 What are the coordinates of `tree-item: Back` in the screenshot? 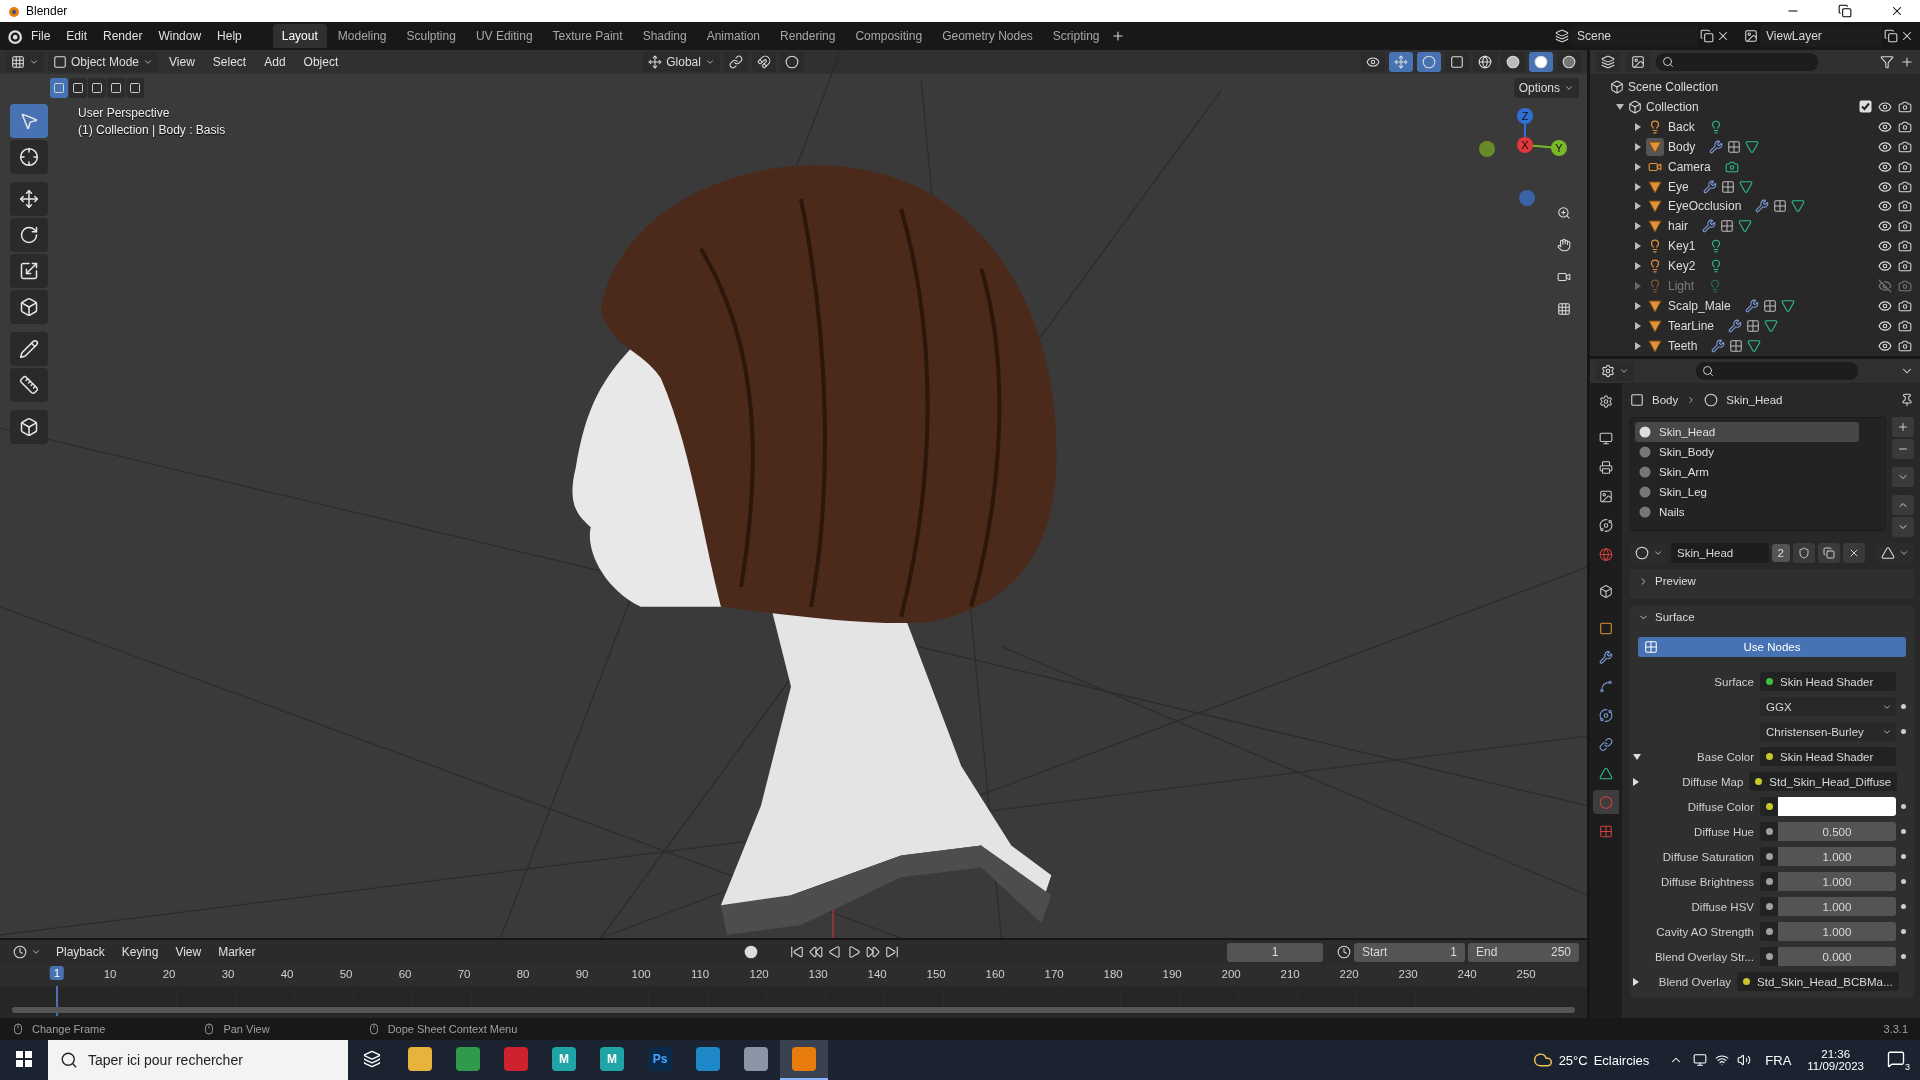 It's located at (1681, 126).